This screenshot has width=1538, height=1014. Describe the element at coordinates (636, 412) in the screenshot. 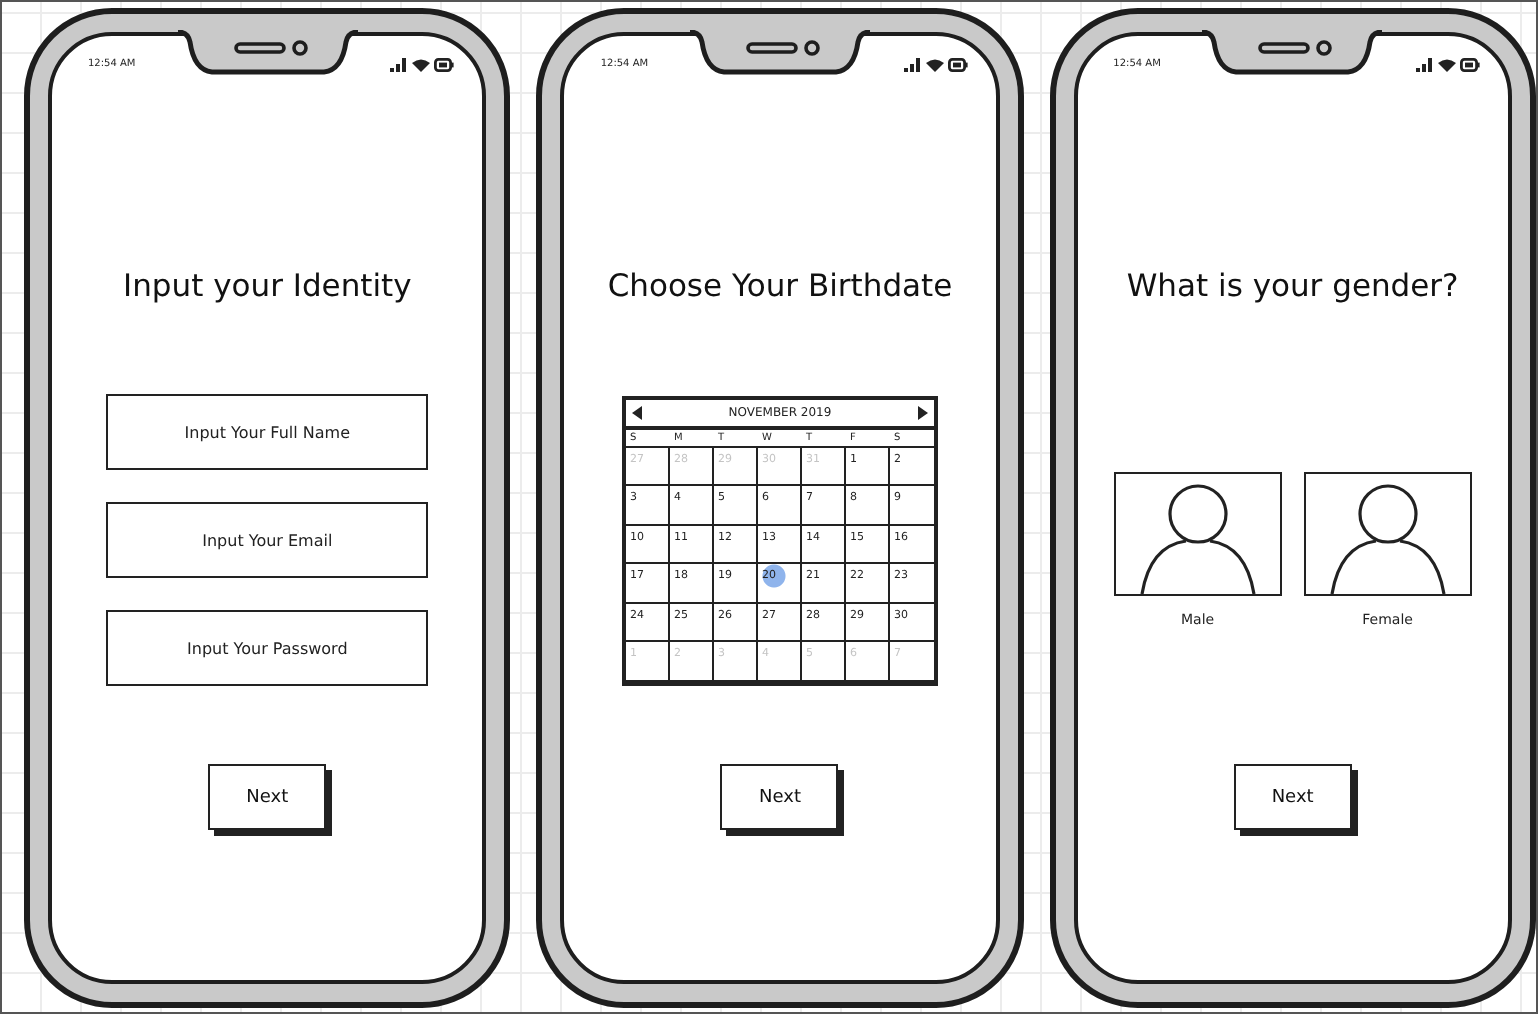

I see `previous-month-icon` at that location.